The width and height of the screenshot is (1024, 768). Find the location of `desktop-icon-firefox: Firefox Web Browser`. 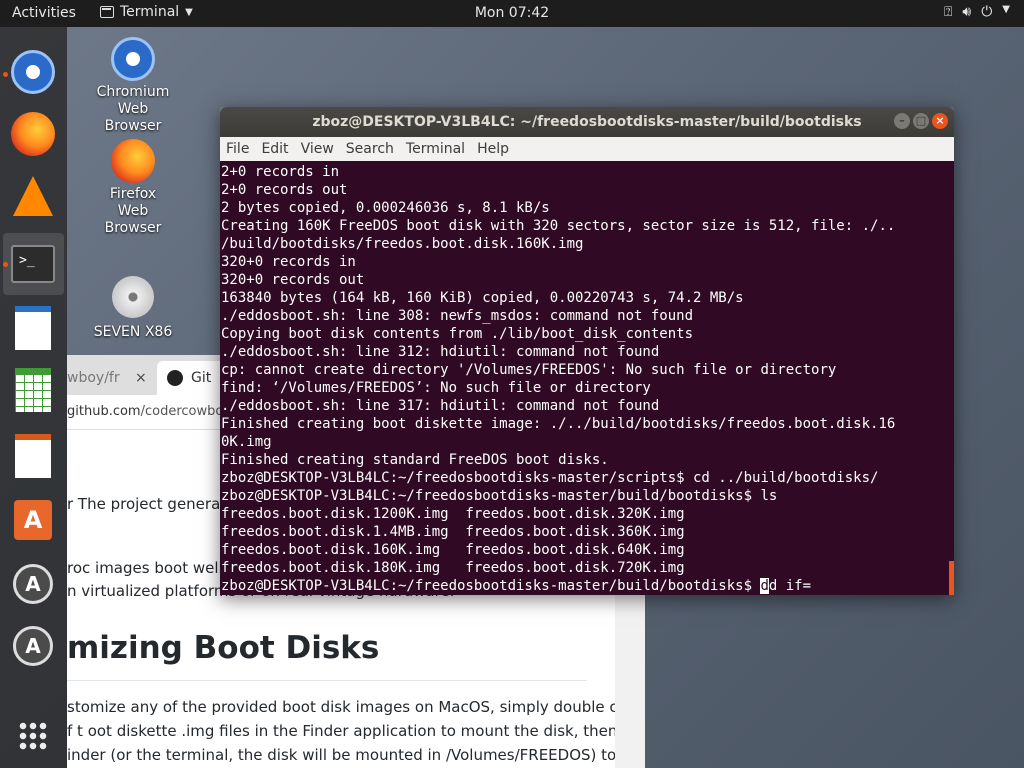

desktop-icon-firefox: Firefox Web Browser is located at coordinates (133, 188).